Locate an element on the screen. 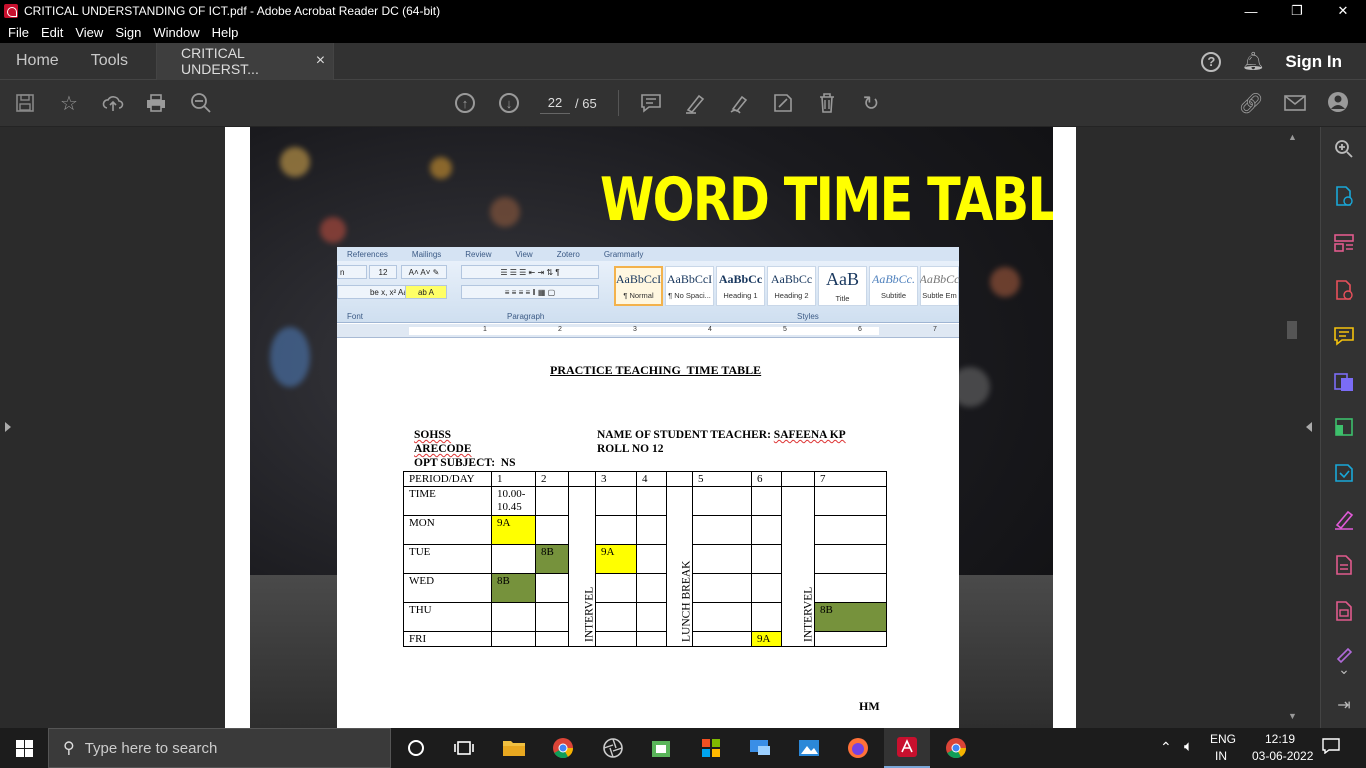 The height and width of the screenshot is (768, 1366). tab-close-icon: × is located at coordinates (320, 61).